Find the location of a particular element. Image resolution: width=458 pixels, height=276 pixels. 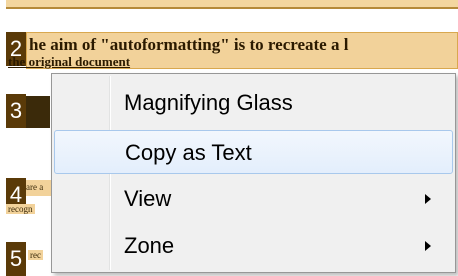

menu-item-magnifying-glass: Magnifying Glass is located at coordinates (253, 103).